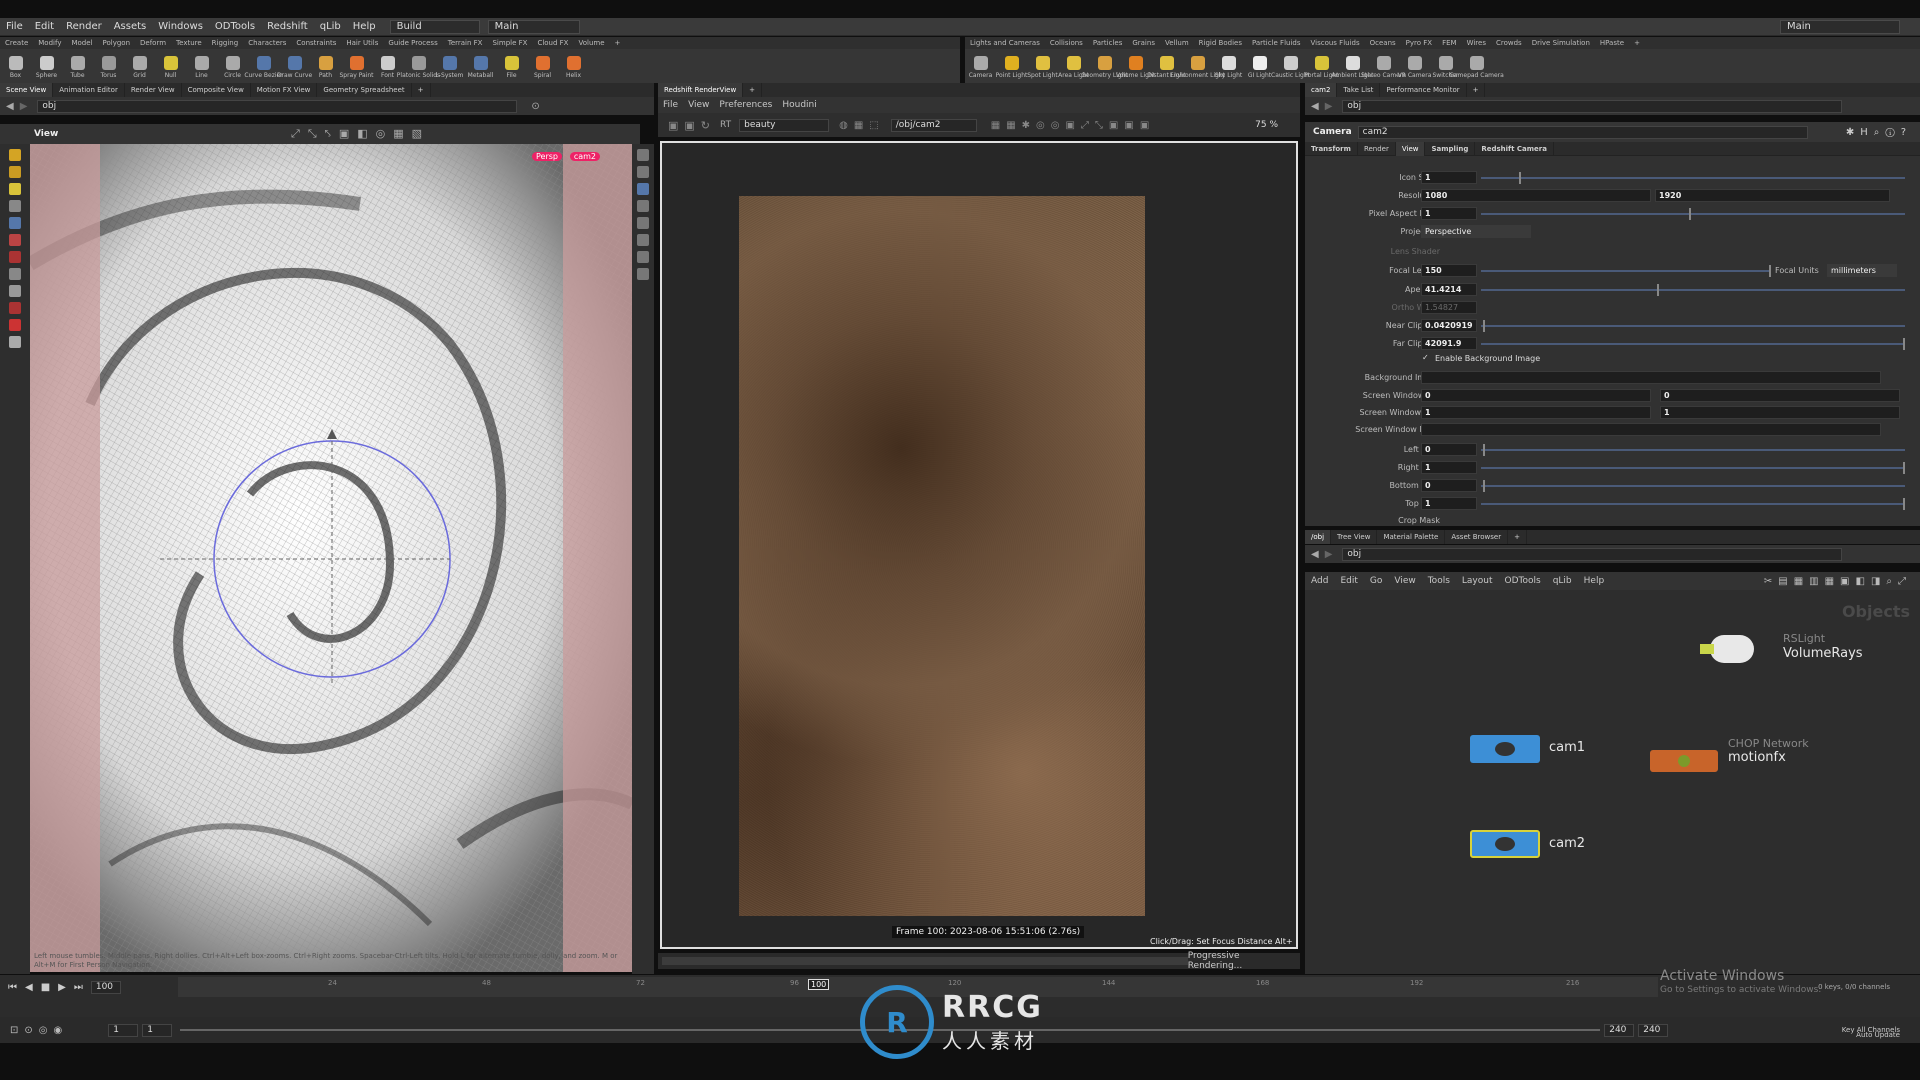 The width and height of the screenshot is (1920, 1080). Describe the element at coordinates (1143, 43) in the screenshot. I see `shelf-tab: Grains` at that location.